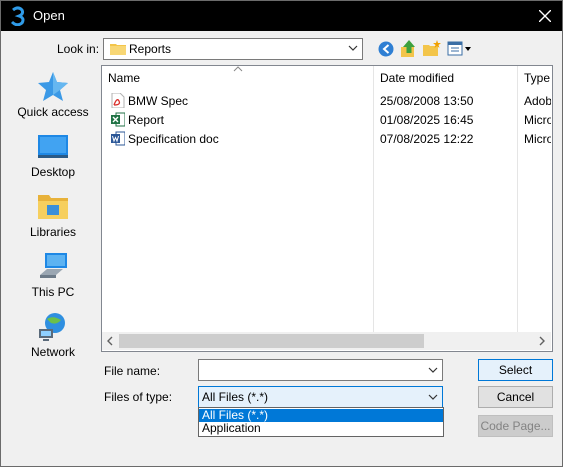 The image size is (563, 467). What do you see at coordinates (427, 139) in the screenshot?
I see `file-date: 07/08/2025 12:22` at bounding box center [427, 139].